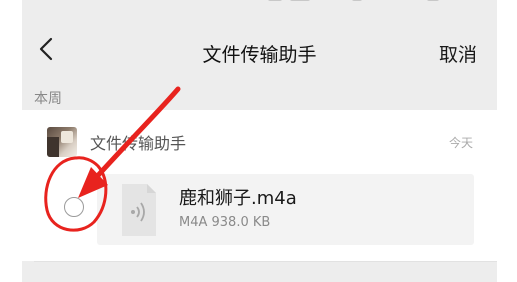 This screenshot has height=282, width=517. What do you see at coordinates (265, 261) in the screenshot?
I see `list-divider` at bounding box center [265, 261].